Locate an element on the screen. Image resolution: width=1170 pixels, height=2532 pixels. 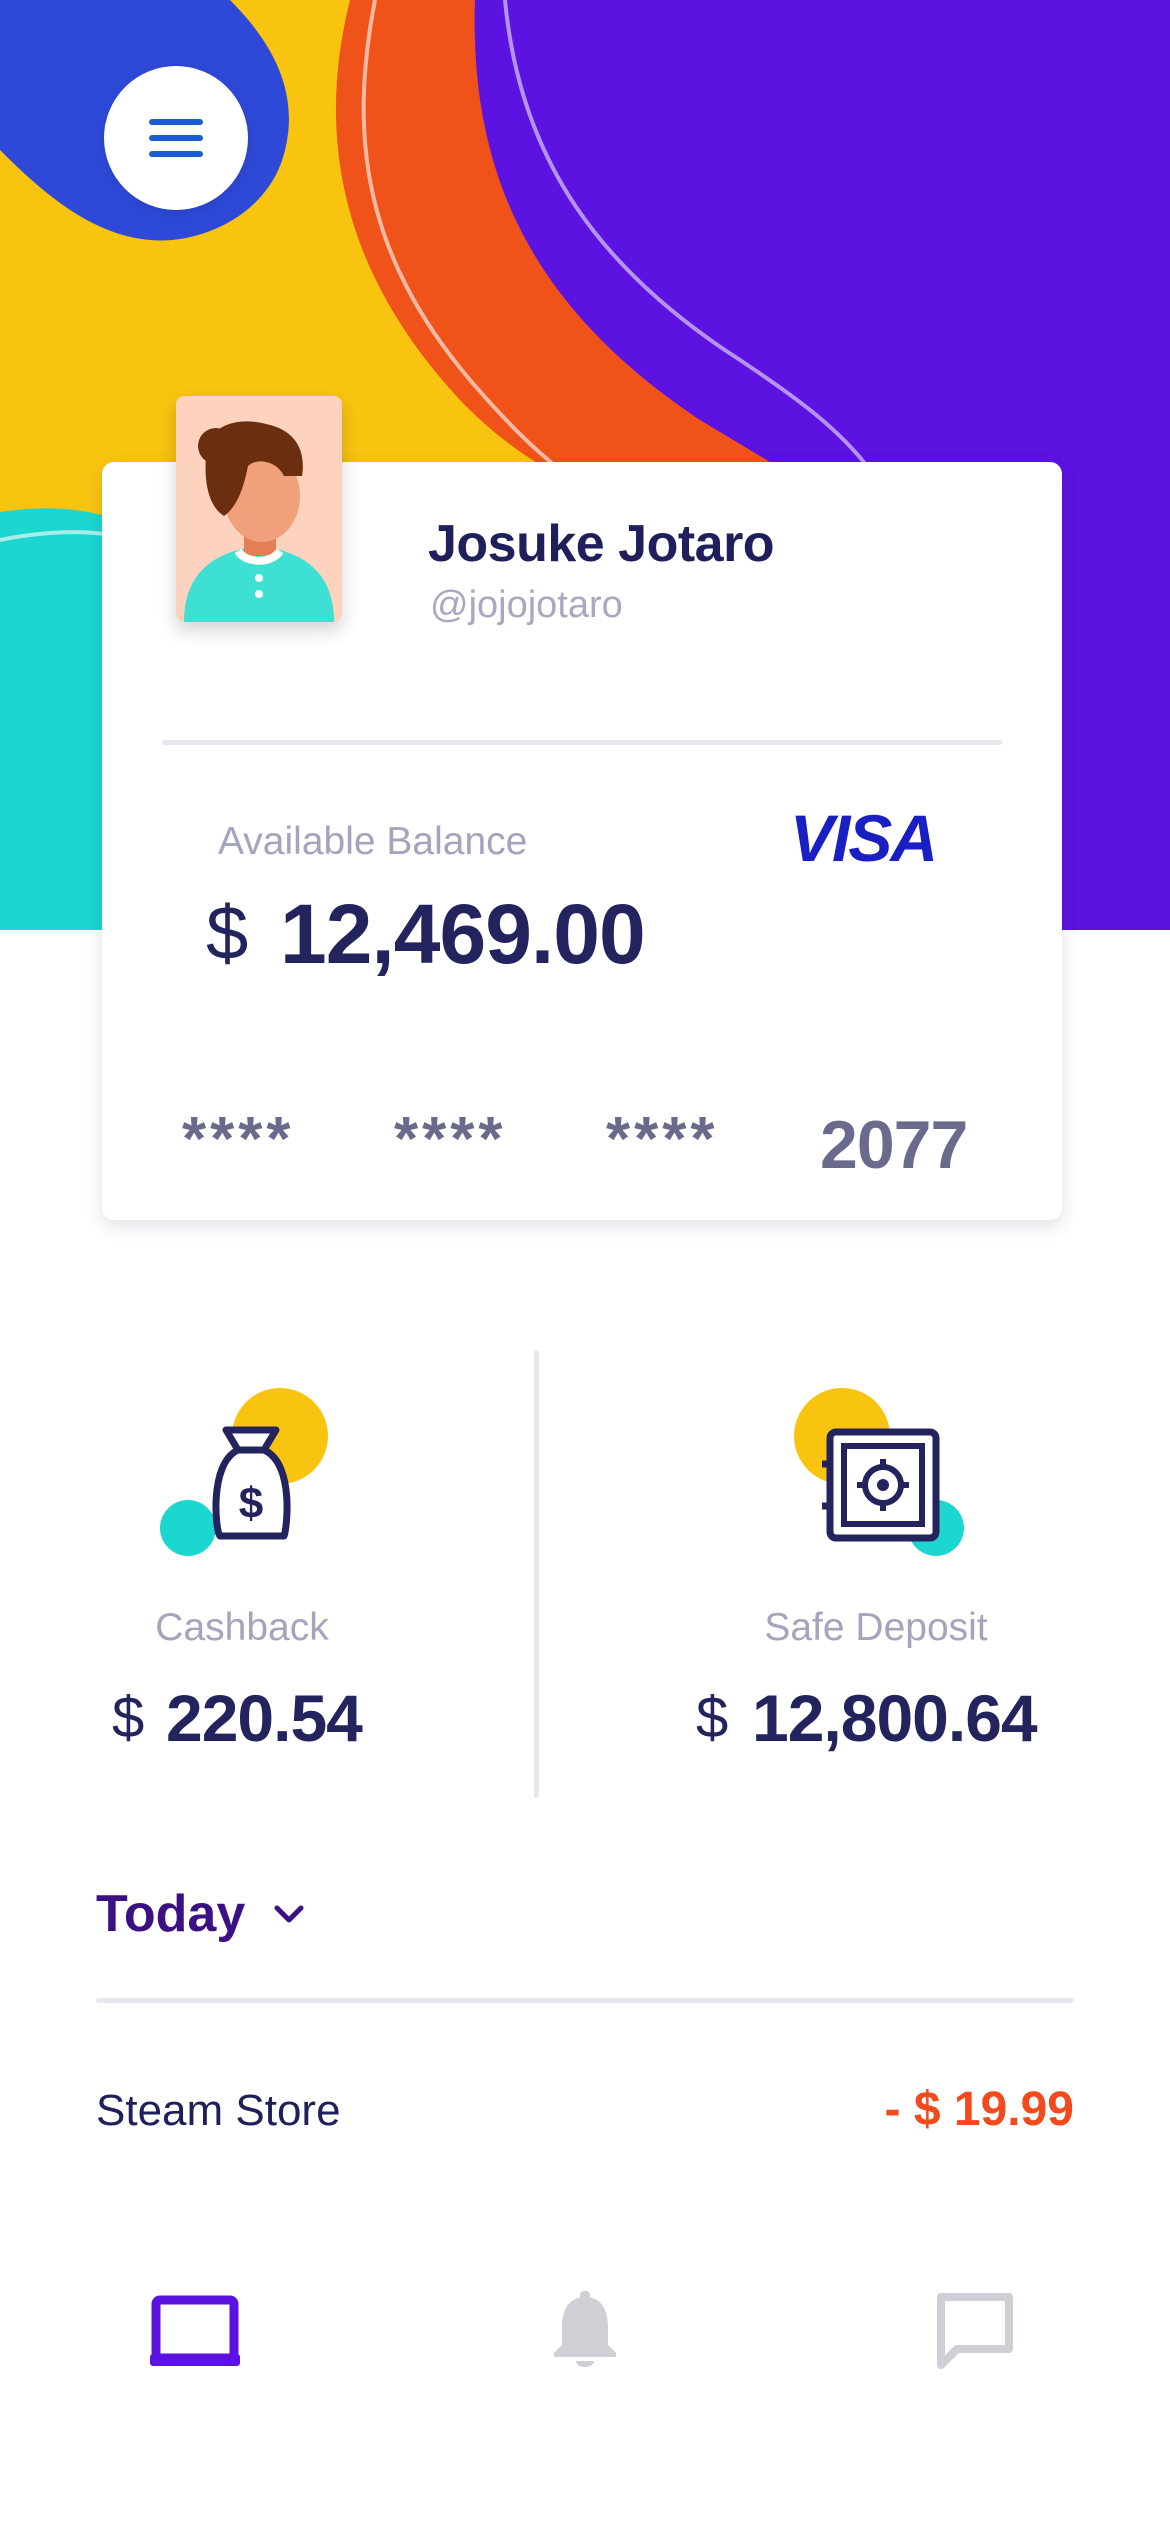
money-bag-icon: $ is located at coordinates (246, 1476).